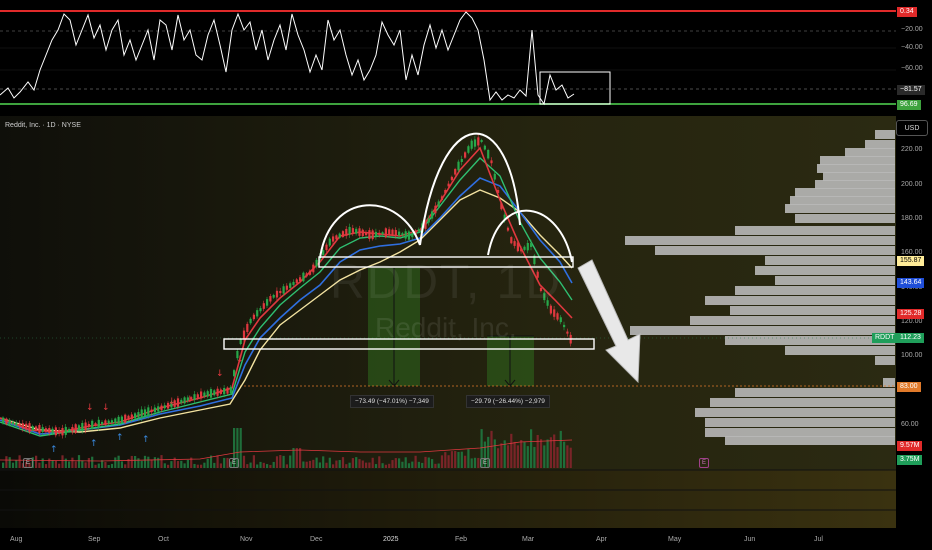  What do you see at coordinates (912, 47) in the screenshot?
I see `indicator-tick: −40.00` at bounding box center [912, 47].